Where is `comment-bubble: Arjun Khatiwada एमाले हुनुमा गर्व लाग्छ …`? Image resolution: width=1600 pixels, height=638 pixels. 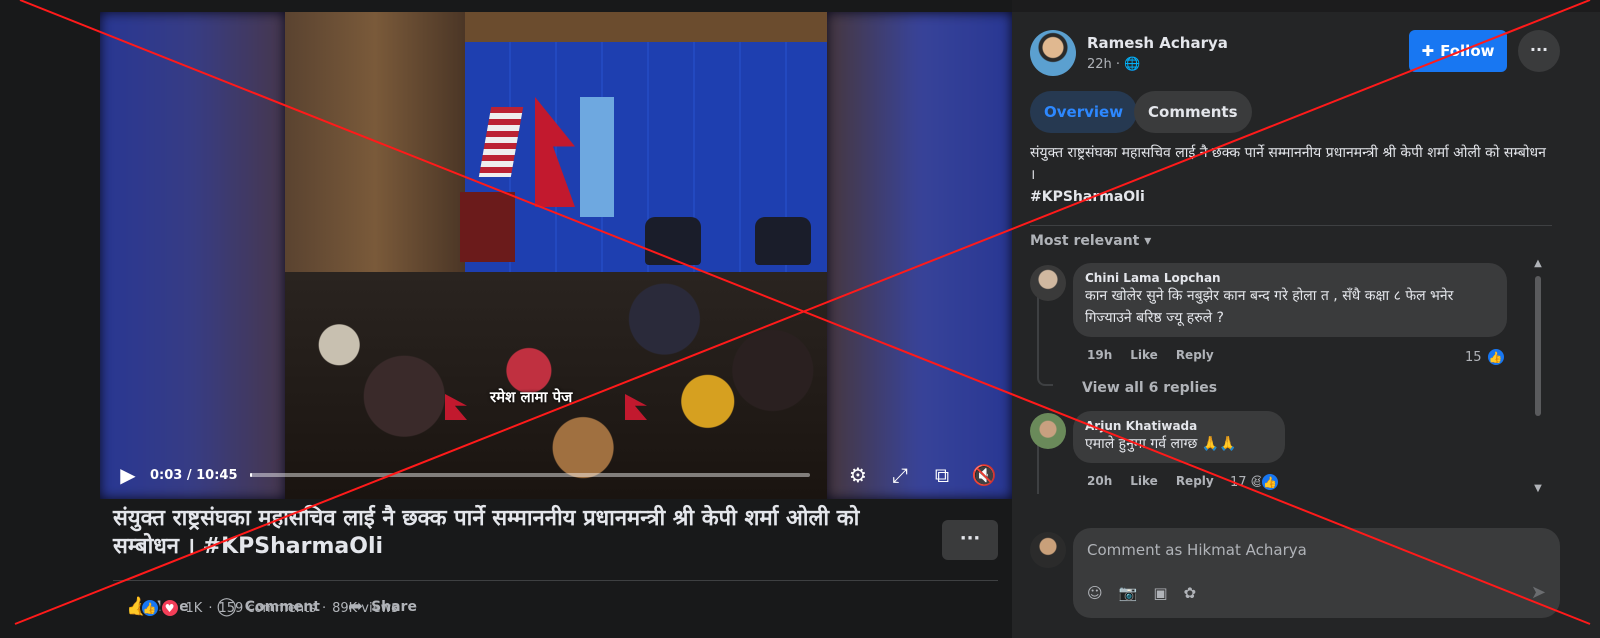 comment-bubble: Arjun Khatiwada एमाले हुनुमा गर्व लाग्छ … is located at coordinates (1179, 437).